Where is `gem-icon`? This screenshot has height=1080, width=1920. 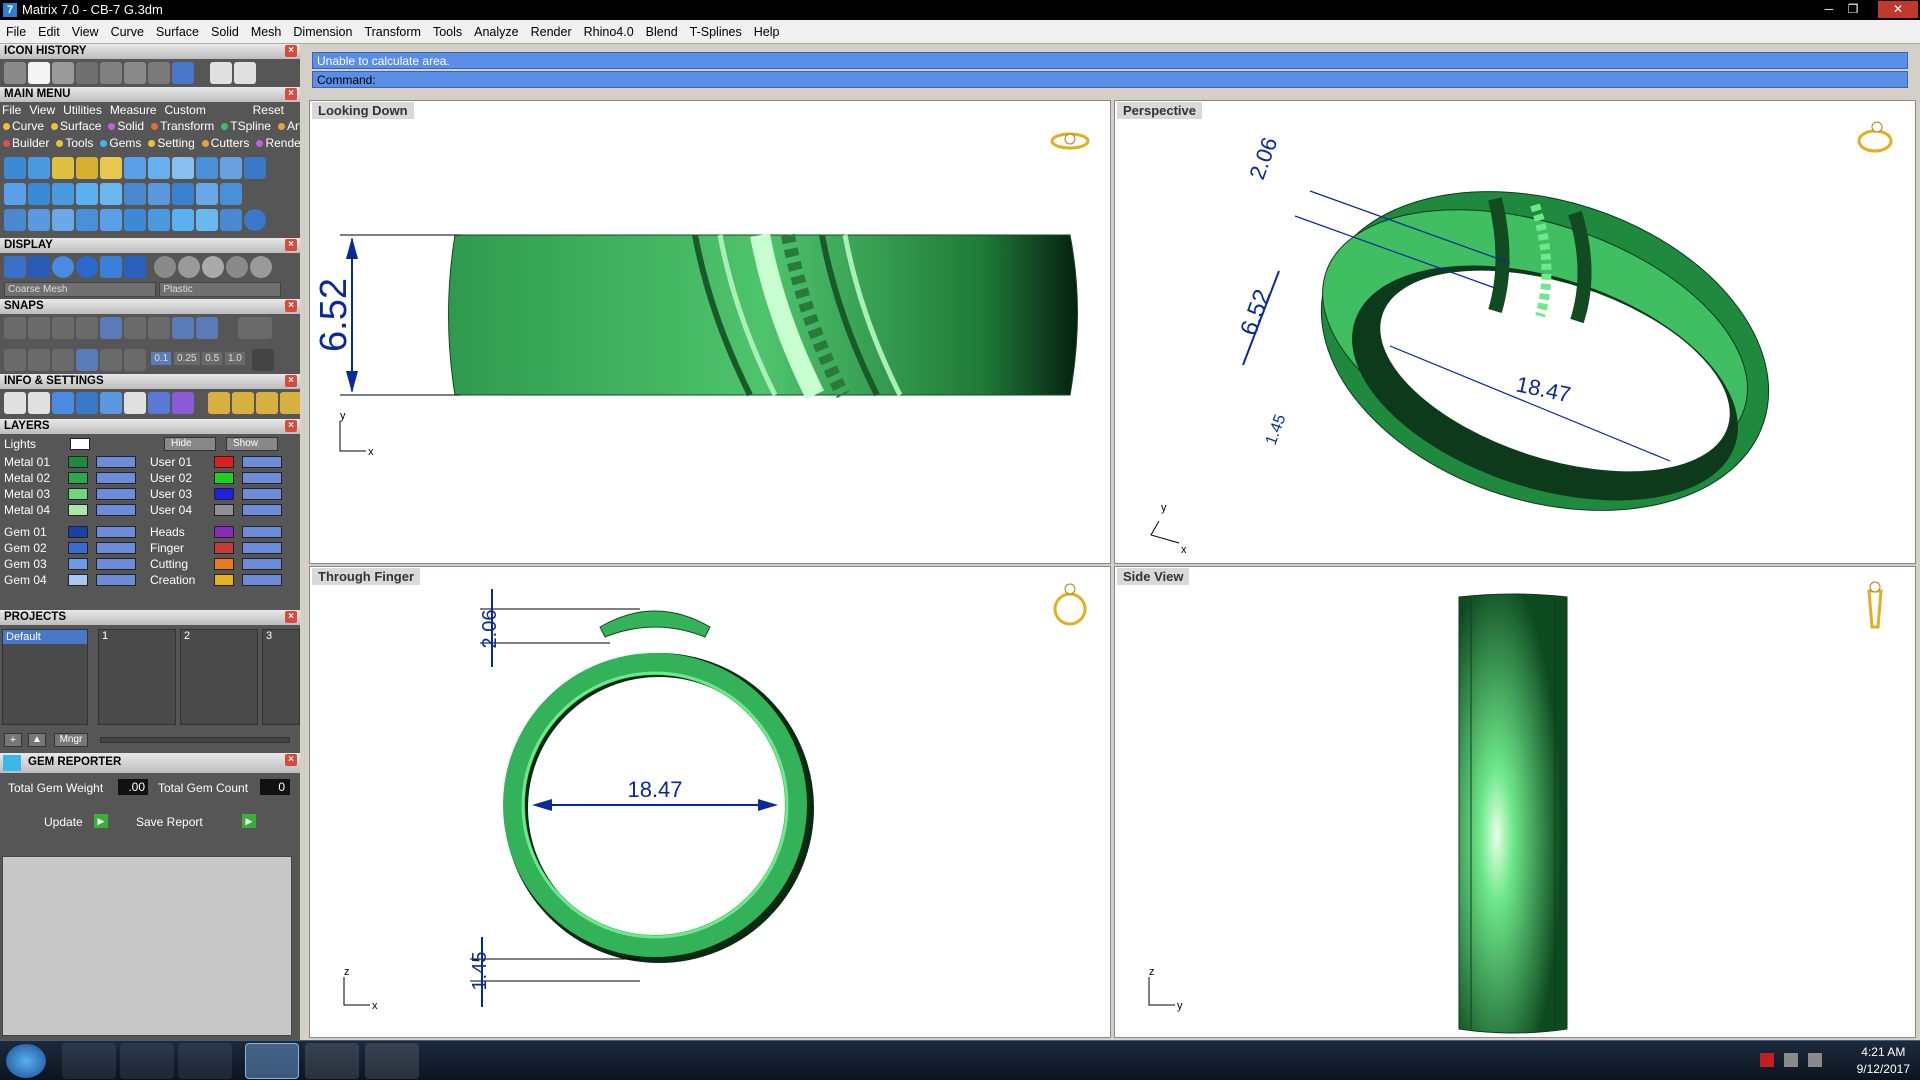 gem-icon is located at coordinates (39, 194).